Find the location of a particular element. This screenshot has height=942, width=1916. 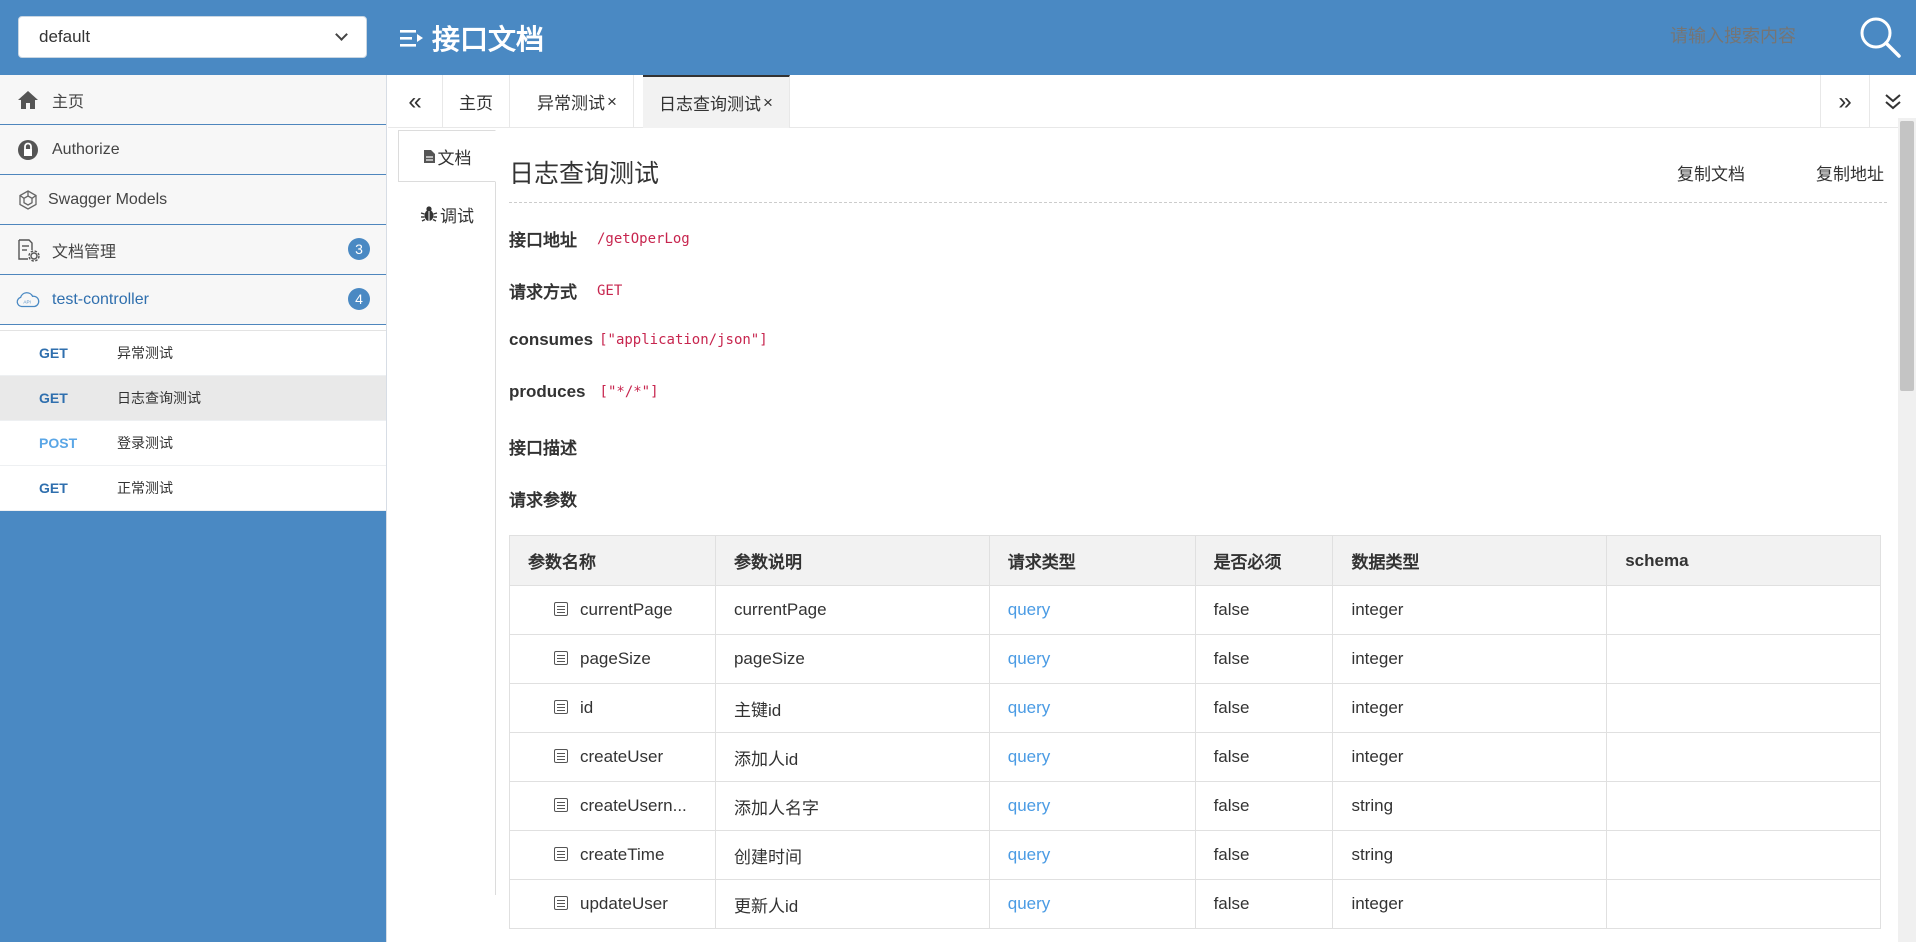

api-item-active: GET 日志查询测试 is located at coordinates (193, 398).